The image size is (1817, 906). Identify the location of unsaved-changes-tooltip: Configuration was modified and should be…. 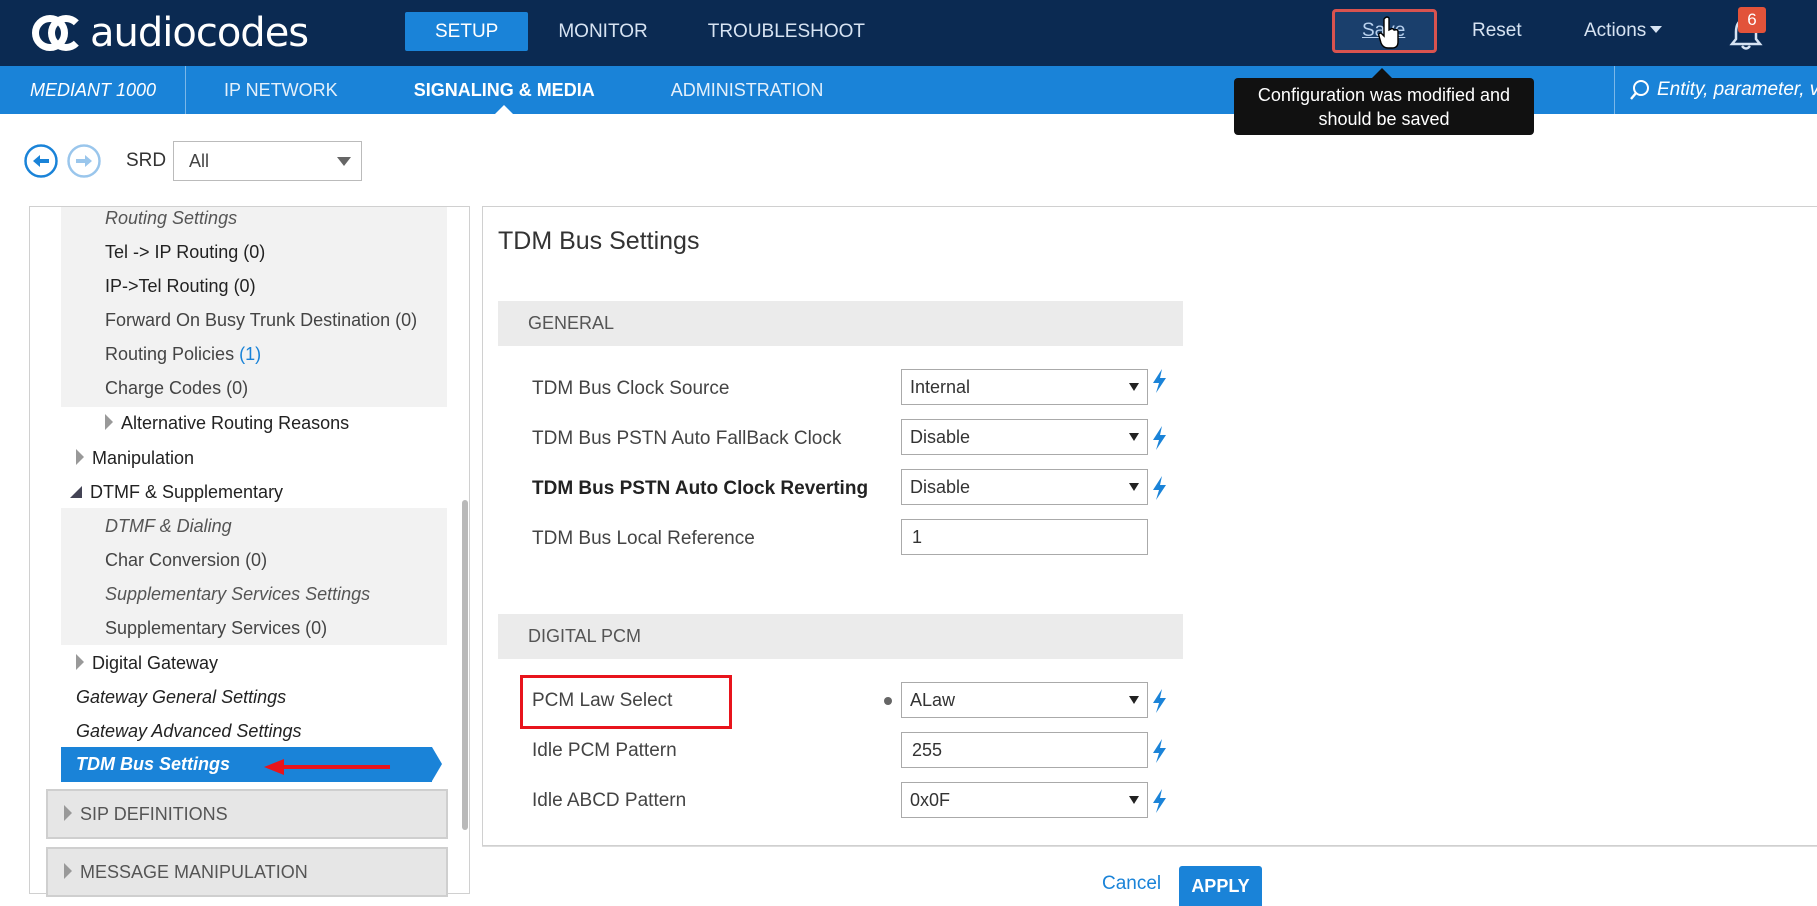
(1384, 101).